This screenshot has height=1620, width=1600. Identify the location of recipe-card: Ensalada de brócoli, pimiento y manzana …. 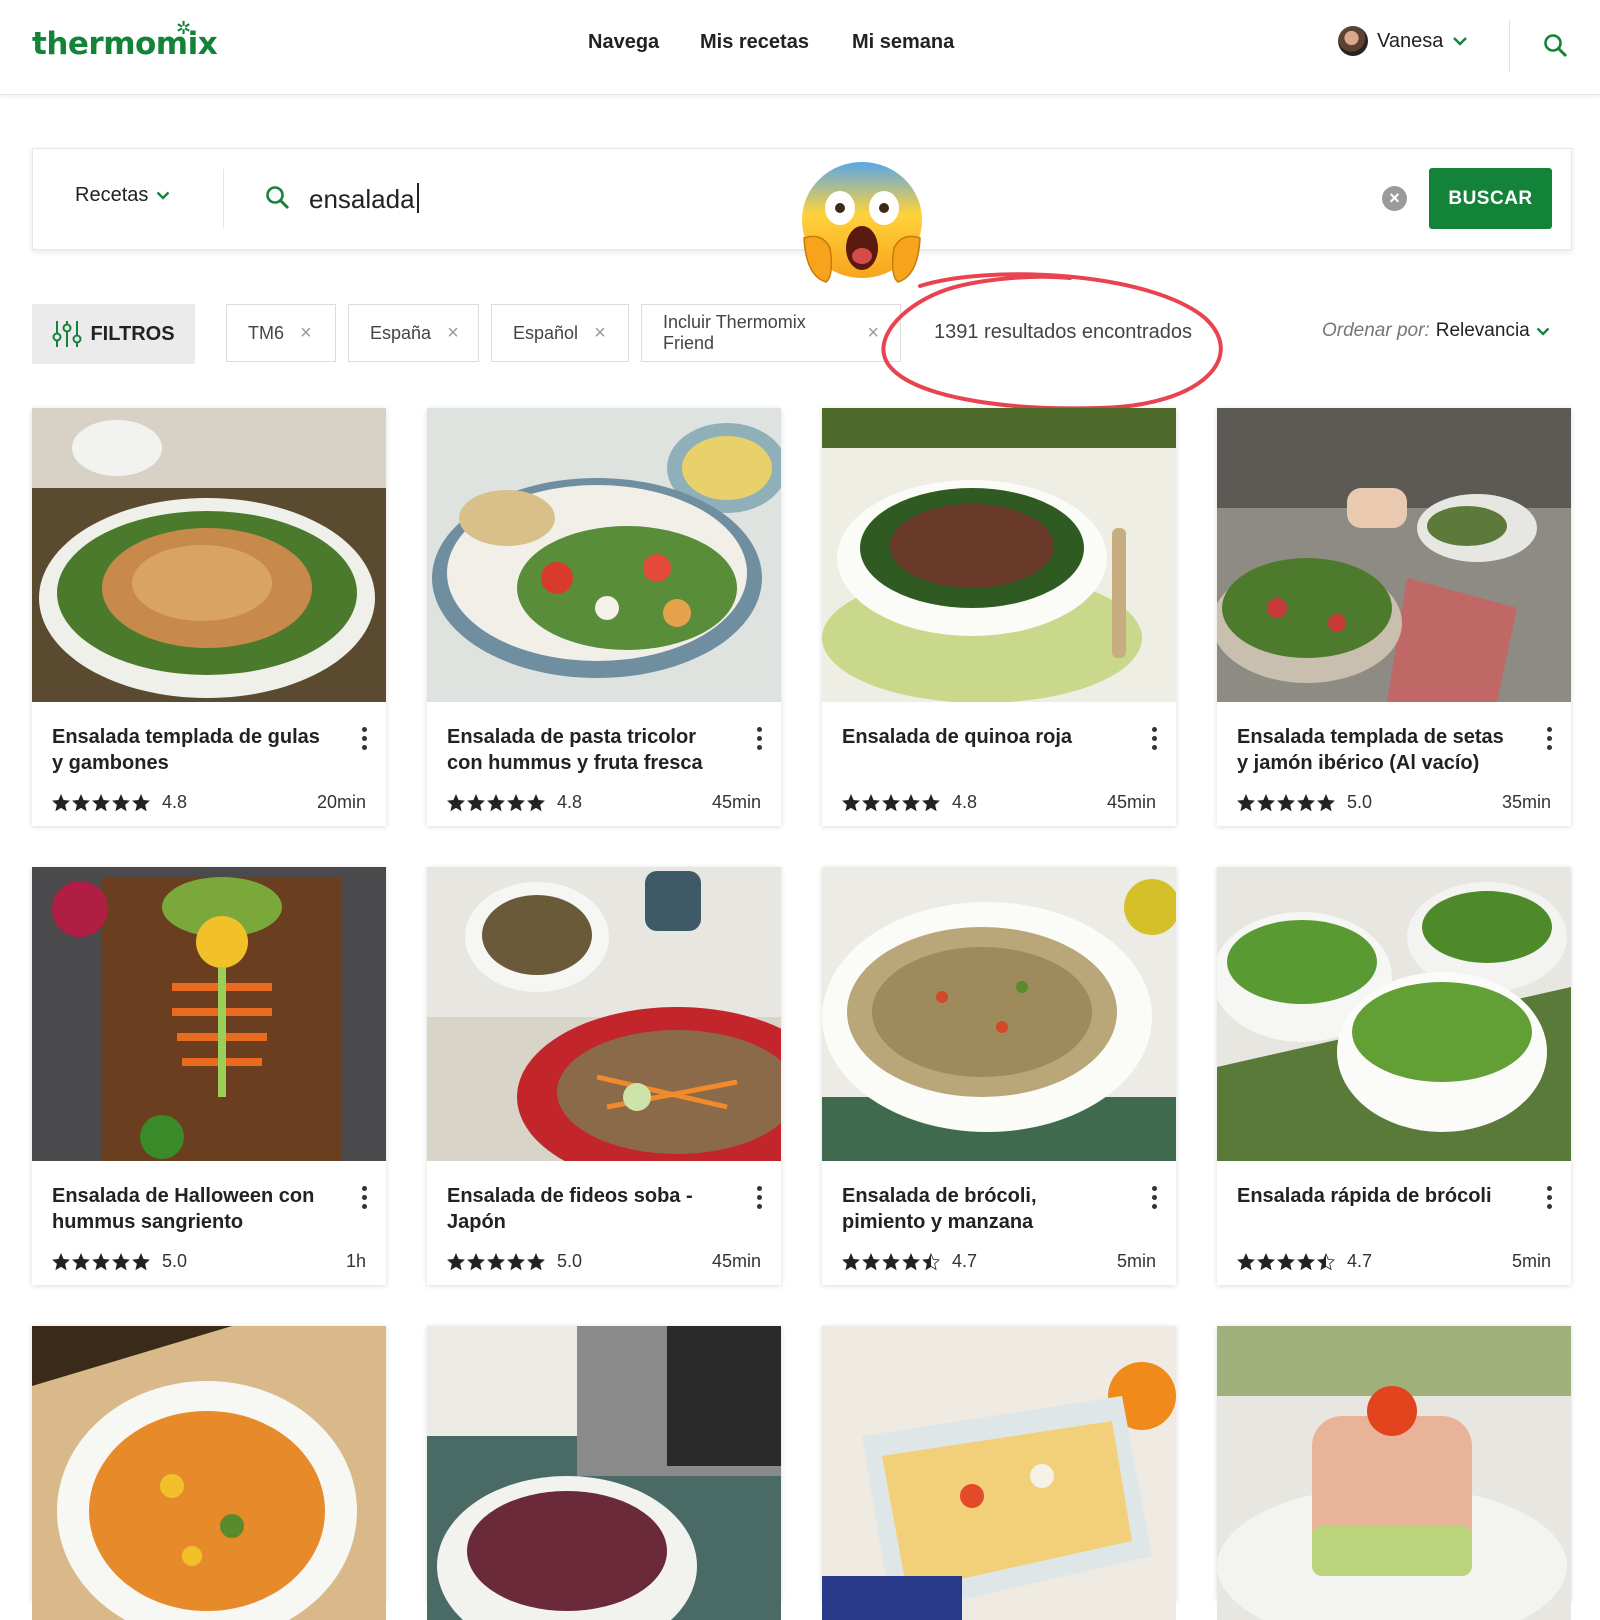
(999, 1076).